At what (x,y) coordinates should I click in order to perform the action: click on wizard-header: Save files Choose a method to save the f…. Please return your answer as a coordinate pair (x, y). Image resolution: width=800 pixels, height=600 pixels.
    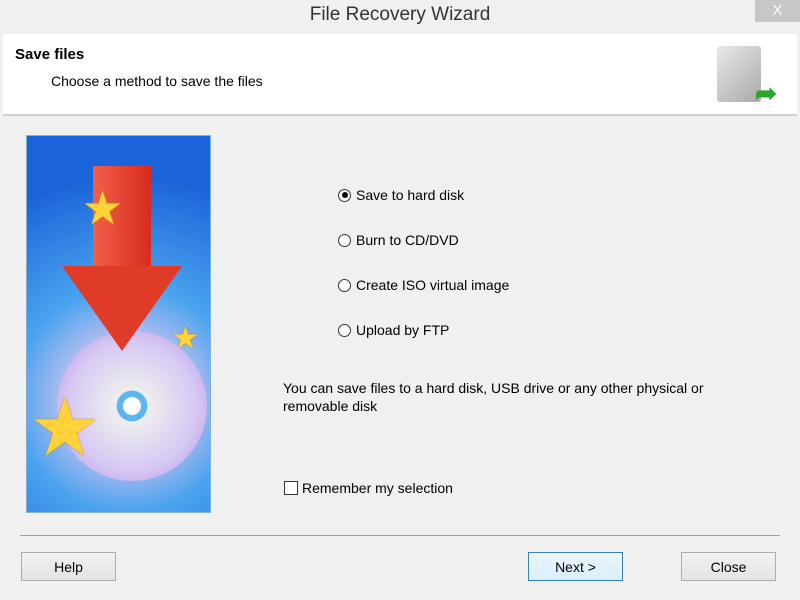
    Looking at the image, I should click on (400, 75).